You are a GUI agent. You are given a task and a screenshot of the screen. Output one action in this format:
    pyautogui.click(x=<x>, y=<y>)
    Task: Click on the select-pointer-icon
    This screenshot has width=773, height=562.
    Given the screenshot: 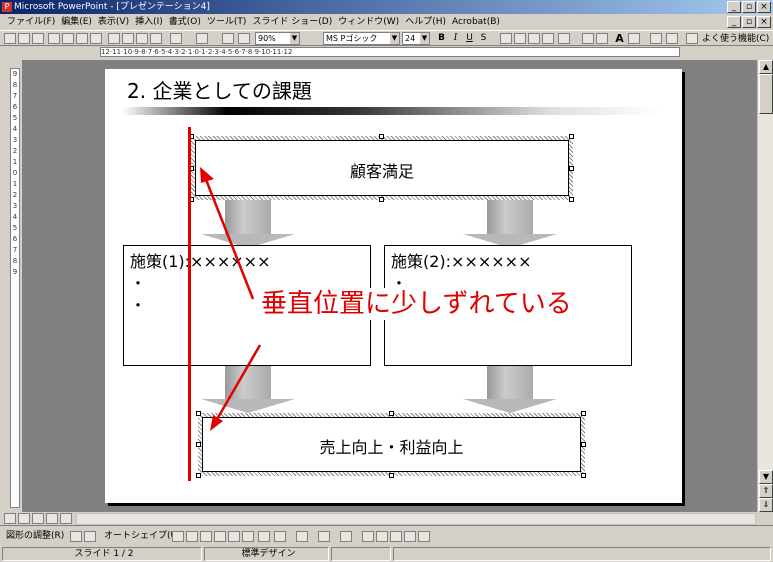 What is the action you would take?
    pyautogui.click(x=76, y=536)
    